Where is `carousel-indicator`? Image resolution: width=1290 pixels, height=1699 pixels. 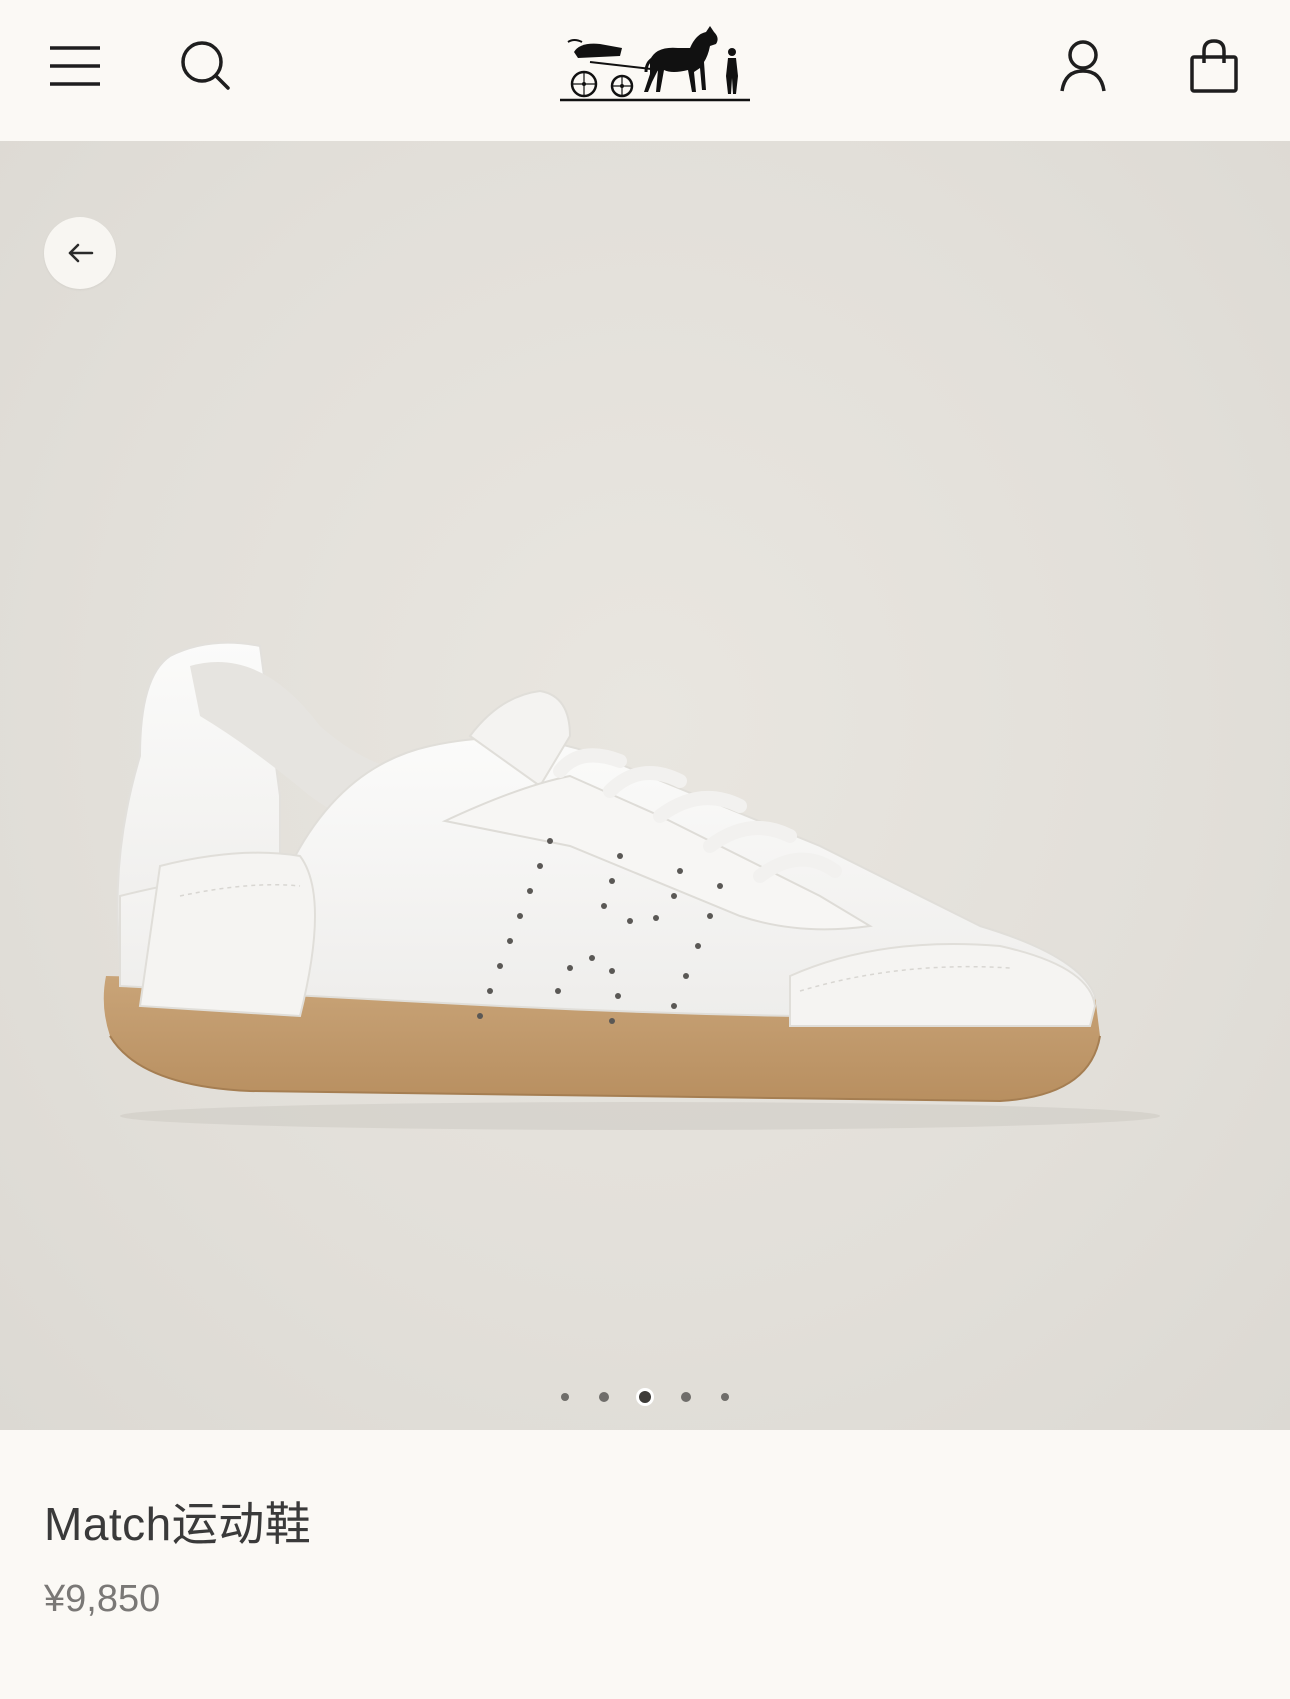
carousel-indicator is located at coordinates (645, 1397).